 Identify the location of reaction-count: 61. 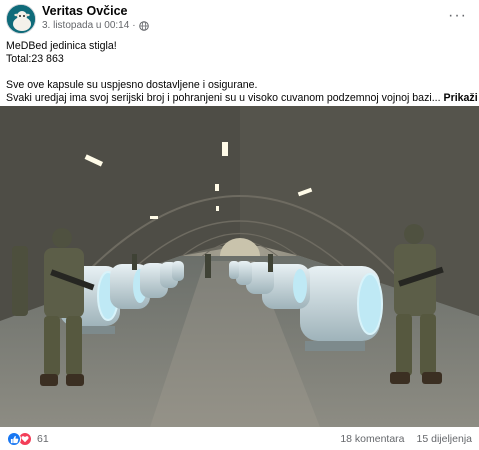
(43, 439).